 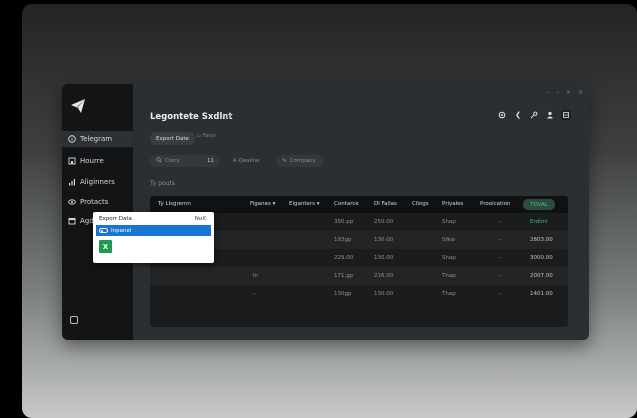 I want to click on table-row: In 171.gp 216.00 Thap – 2007.00, so click(x=359, y=276).